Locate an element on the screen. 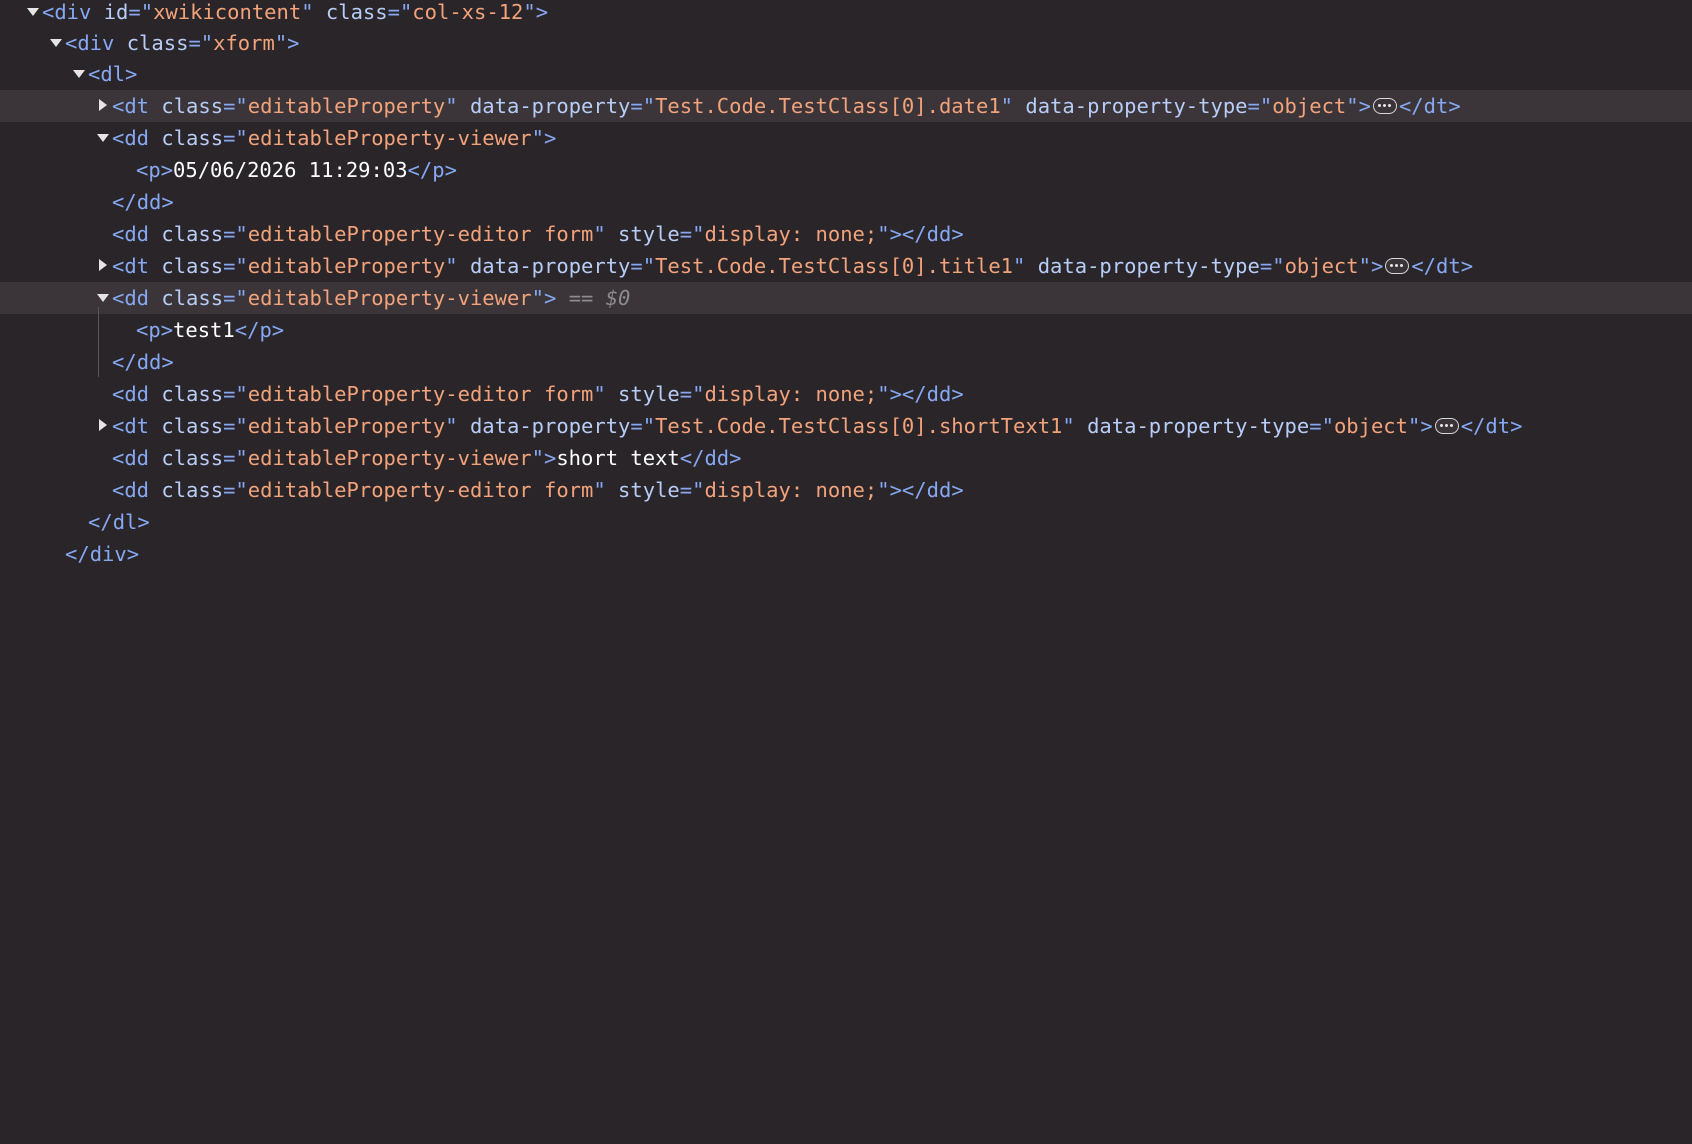 Image resolution: width=1692 pixels, height=1144 pixels. node-markup: </div> is located at coordinates (102, 554).